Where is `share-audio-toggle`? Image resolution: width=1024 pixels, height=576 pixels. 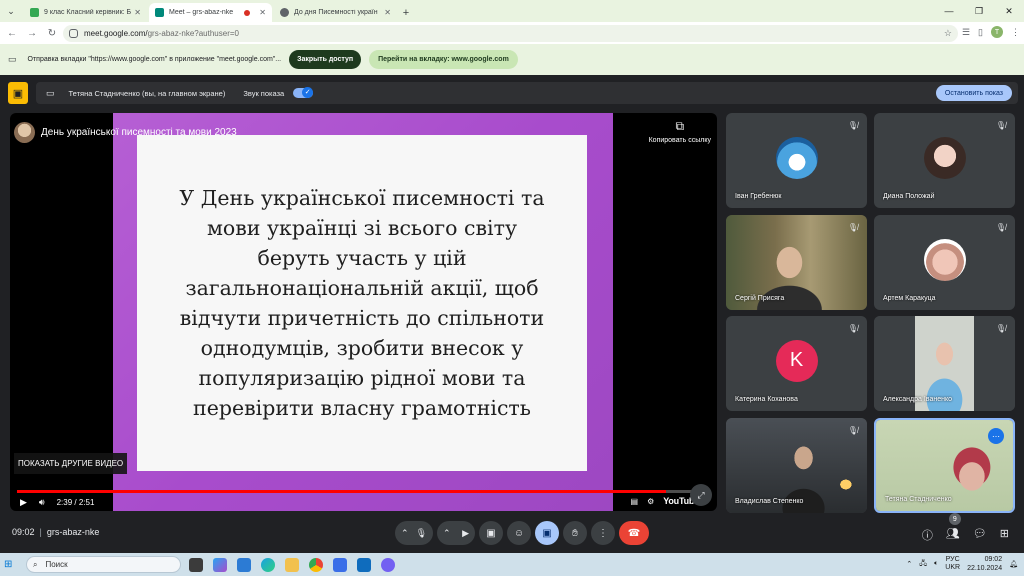
share-audio-toggle is located at coordinates (303, 92).